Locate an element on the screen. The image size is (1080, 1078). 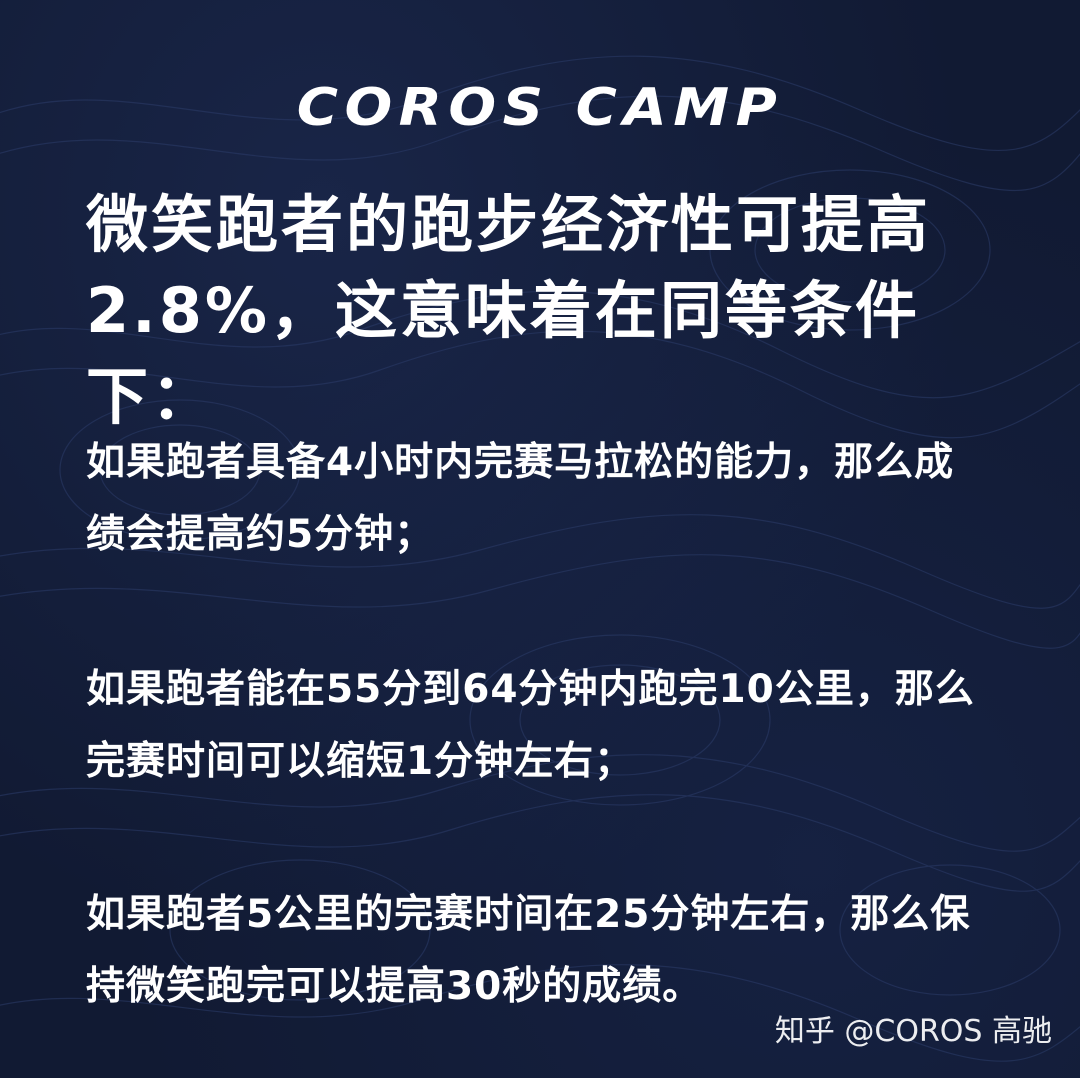
paragraph-line: 完赛时间可以缩短1分钟左右； is located at coordinates (360, 761).